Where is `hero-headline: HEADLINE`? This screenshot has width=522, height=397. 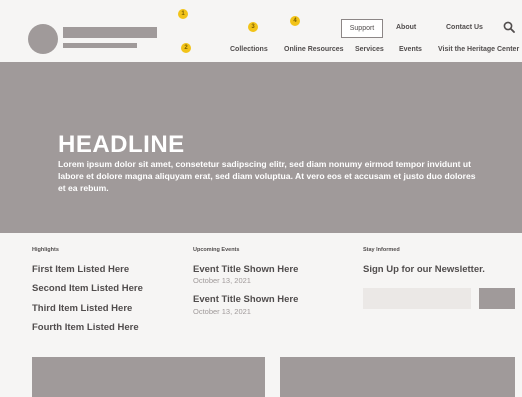
hero-headline: HEADLINE is located at coordinates (121, 144).